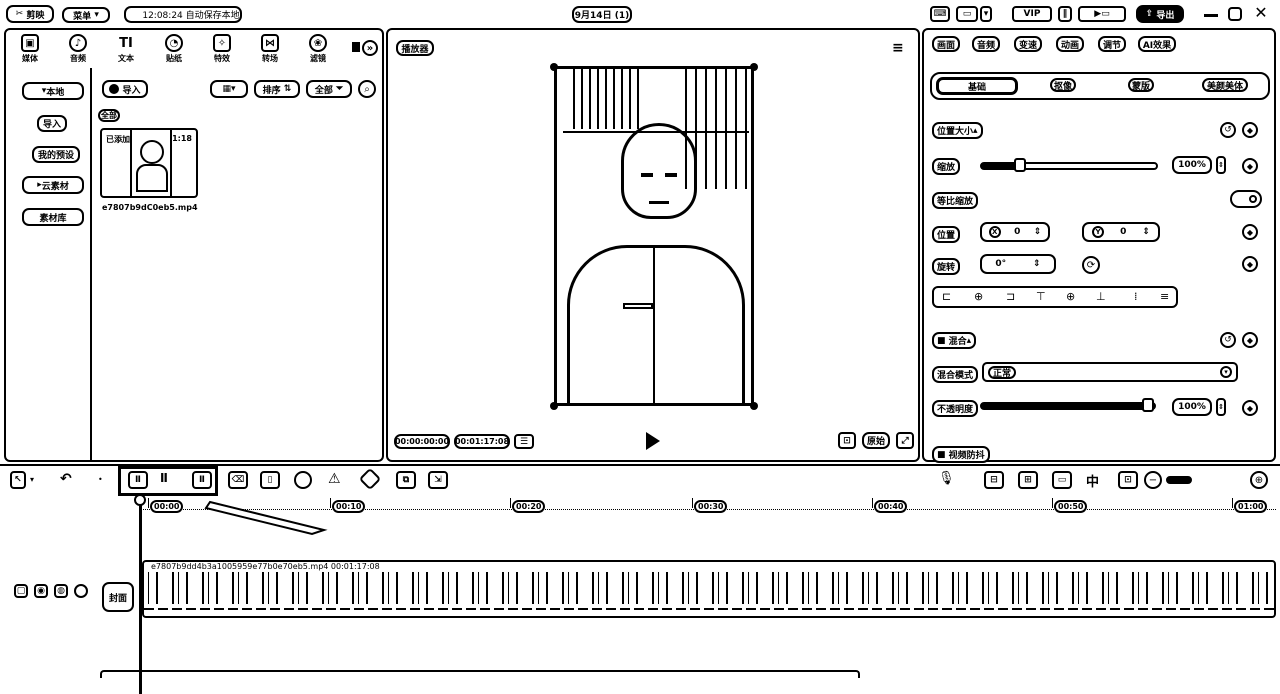 The height and width of the screenshot is (694, 1280). Describe the element at coordinates (977, 86) in the screenshot. I see `subtab-basic: 基础` at that location.